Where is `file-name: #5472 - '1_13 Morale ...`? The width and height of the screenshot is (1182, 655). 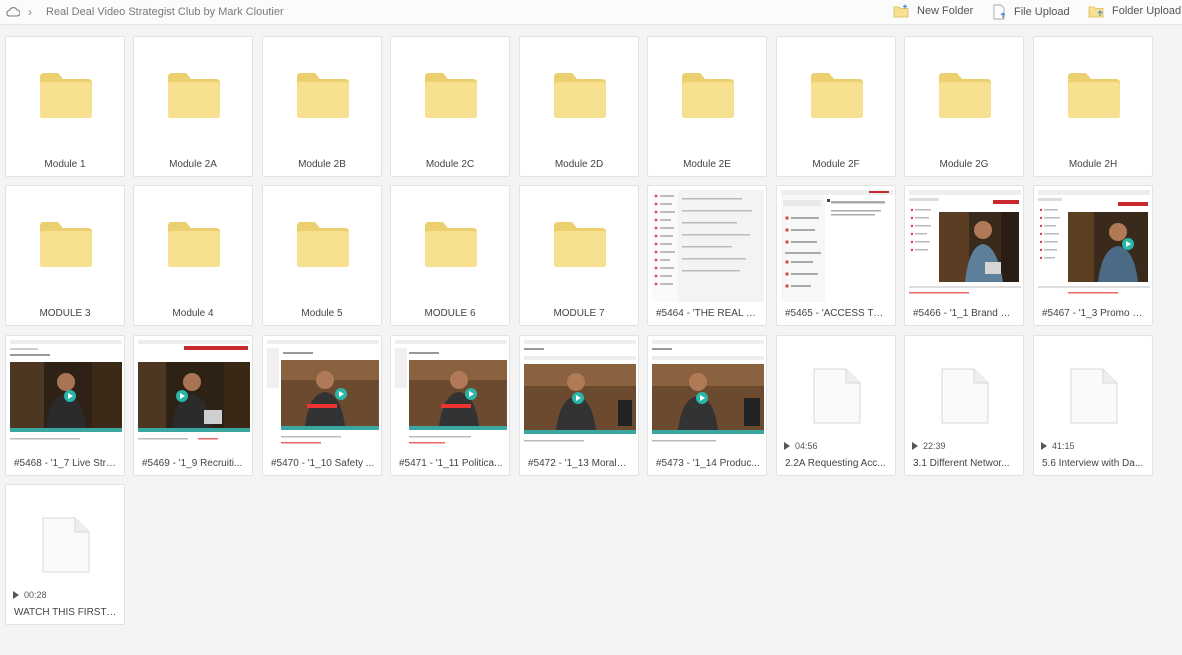
file-name: #5472 - '1_13 Morale ... is located at coordinates (581, 463).